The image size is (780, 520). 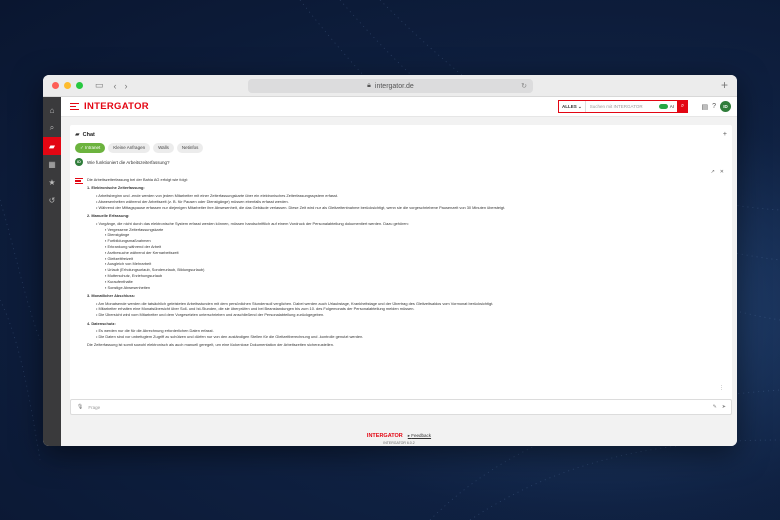 What do you see at coordinates (111, 295) in the screenshot?
I see `section-3-title: 3. Monatlicher Abschluss:` at bounding box center [111, 295].